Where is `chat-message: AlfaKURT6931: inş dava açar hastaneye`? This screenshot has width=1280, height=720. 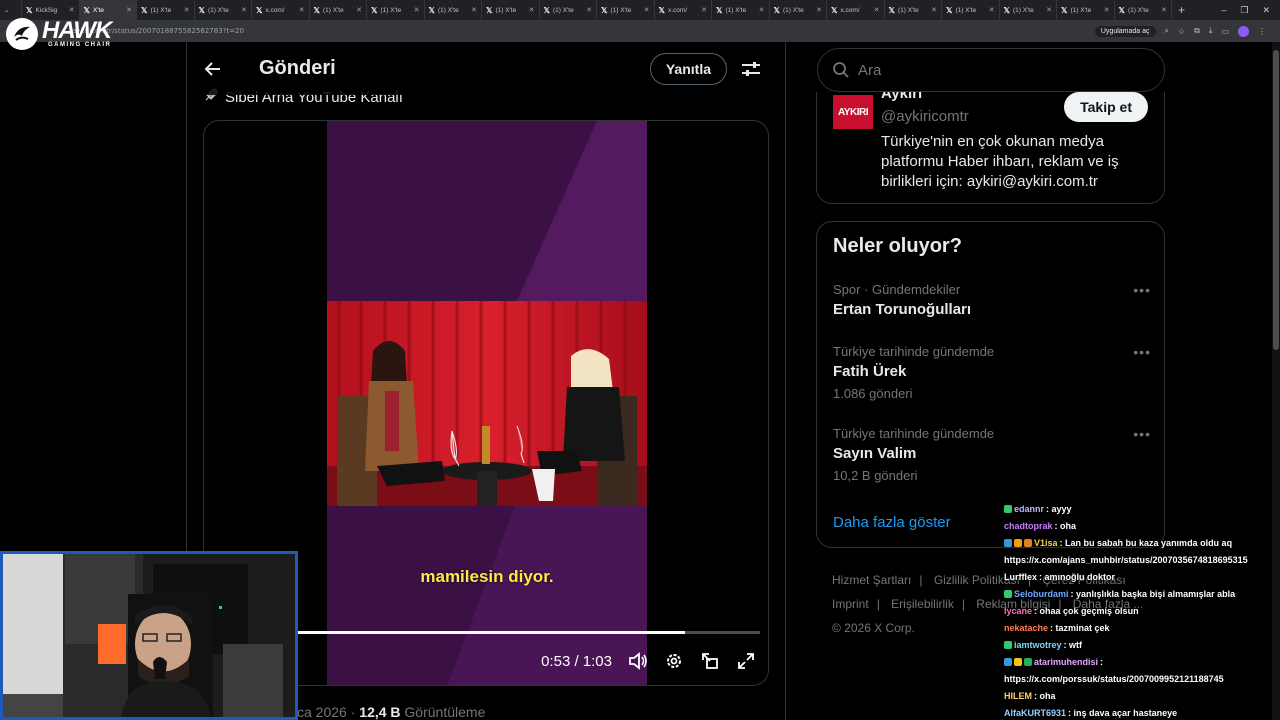 chat-message: AlfaKURT6931: inş dava açar hastaneye is located at coordinates (1142, 712).